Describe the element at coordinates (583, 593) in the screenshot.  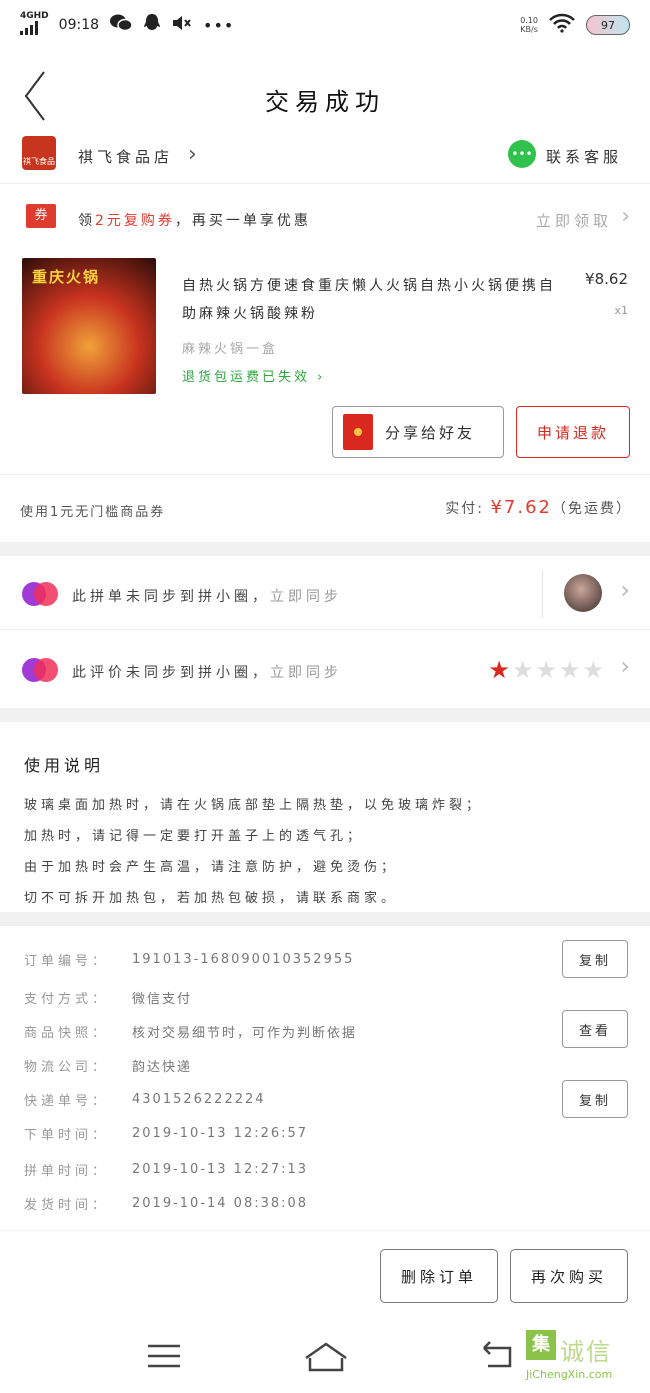
I see `avatar` at that location.